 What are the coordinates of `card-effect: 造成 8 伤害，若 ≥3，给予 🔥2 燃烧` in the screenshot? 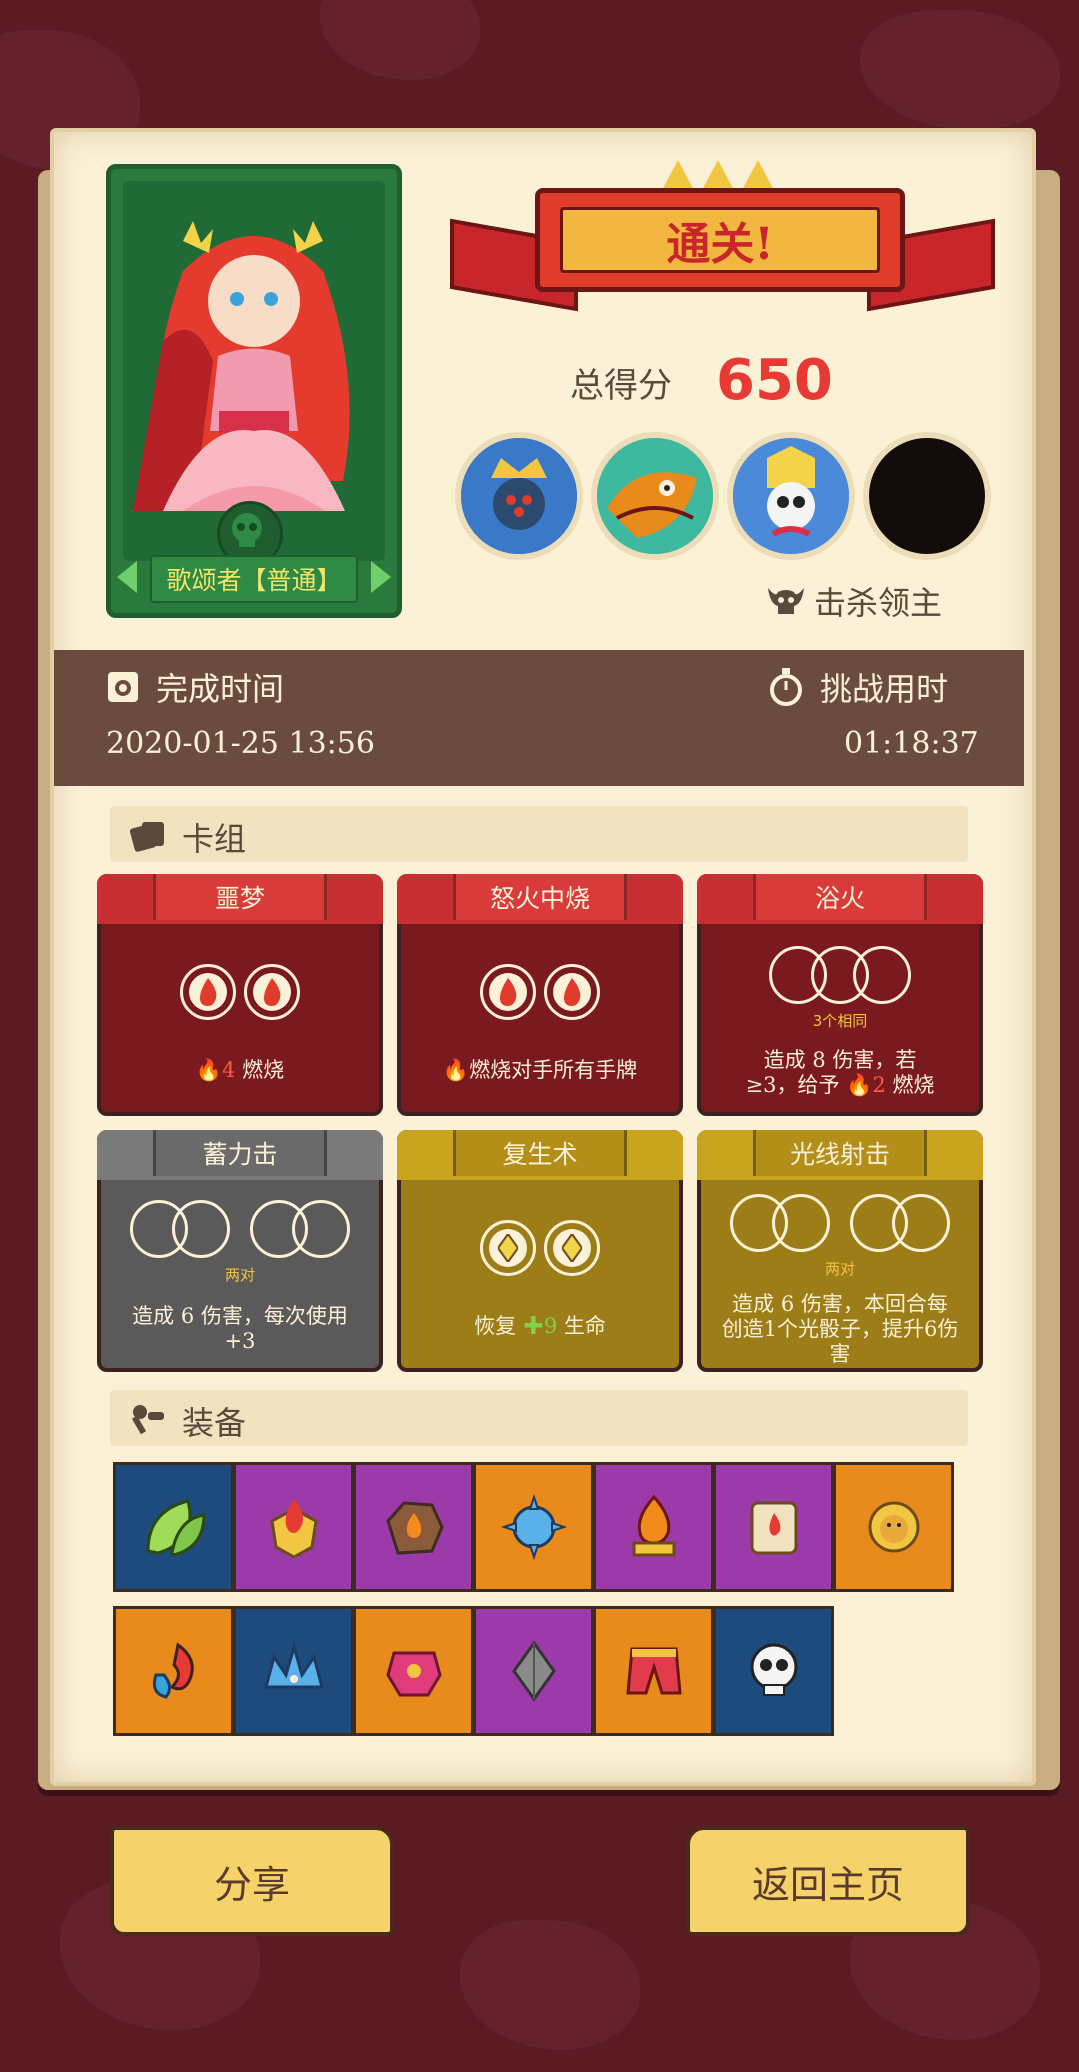 It's located at (840, 1073).